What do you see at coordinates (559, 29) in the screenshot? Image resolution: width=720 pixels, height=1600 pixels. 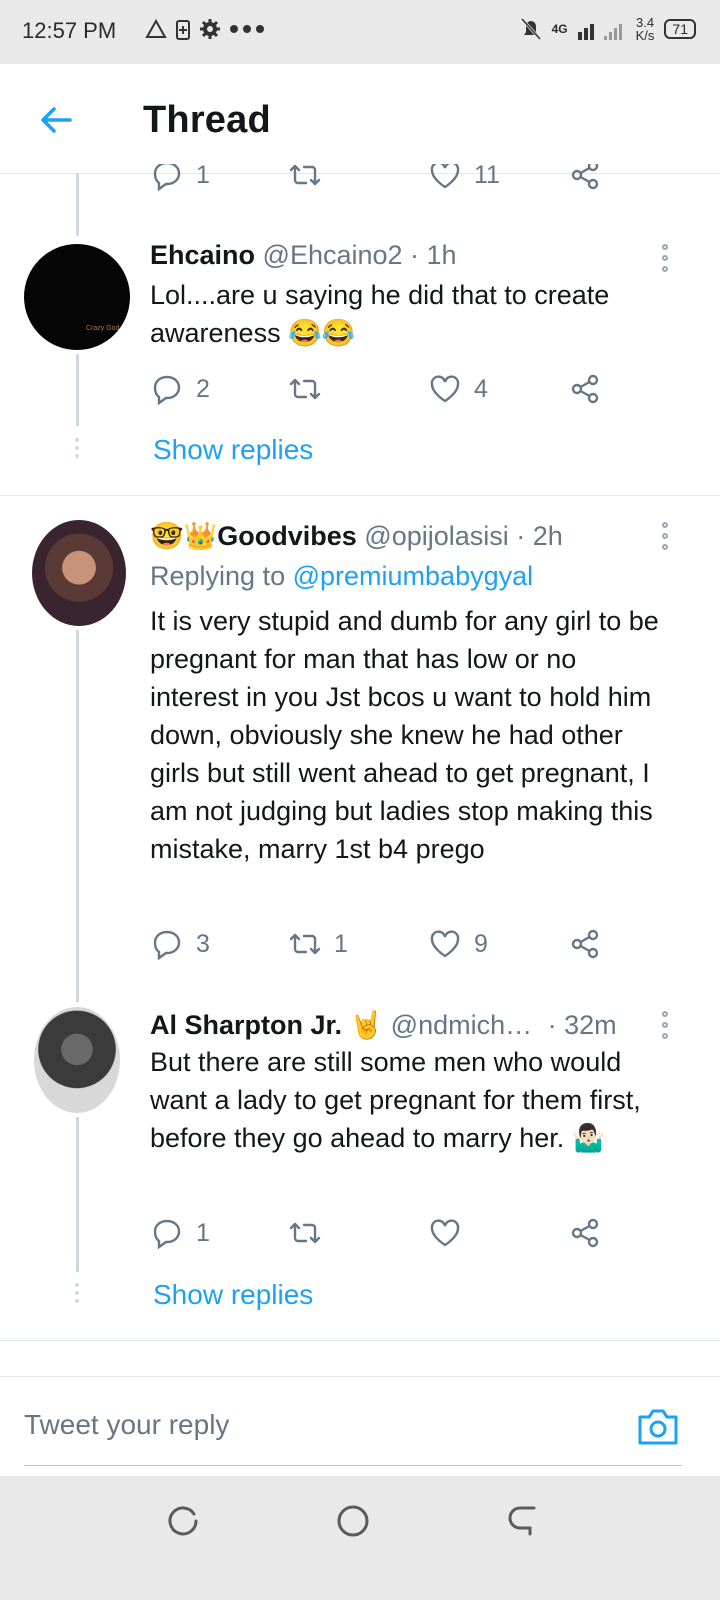 I see `network-type: 4G` at bounding box center [559, 29].